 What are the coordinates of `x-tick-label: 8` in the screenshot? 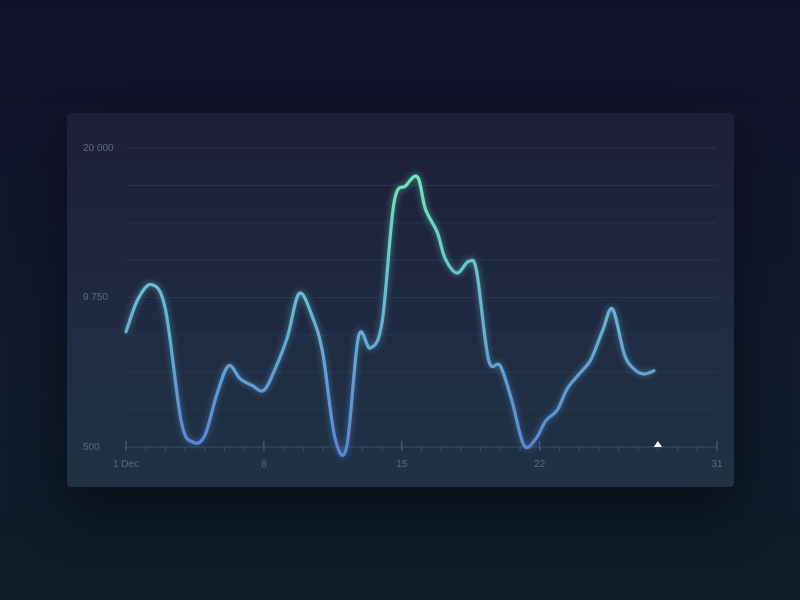 It's located at (264, 464).